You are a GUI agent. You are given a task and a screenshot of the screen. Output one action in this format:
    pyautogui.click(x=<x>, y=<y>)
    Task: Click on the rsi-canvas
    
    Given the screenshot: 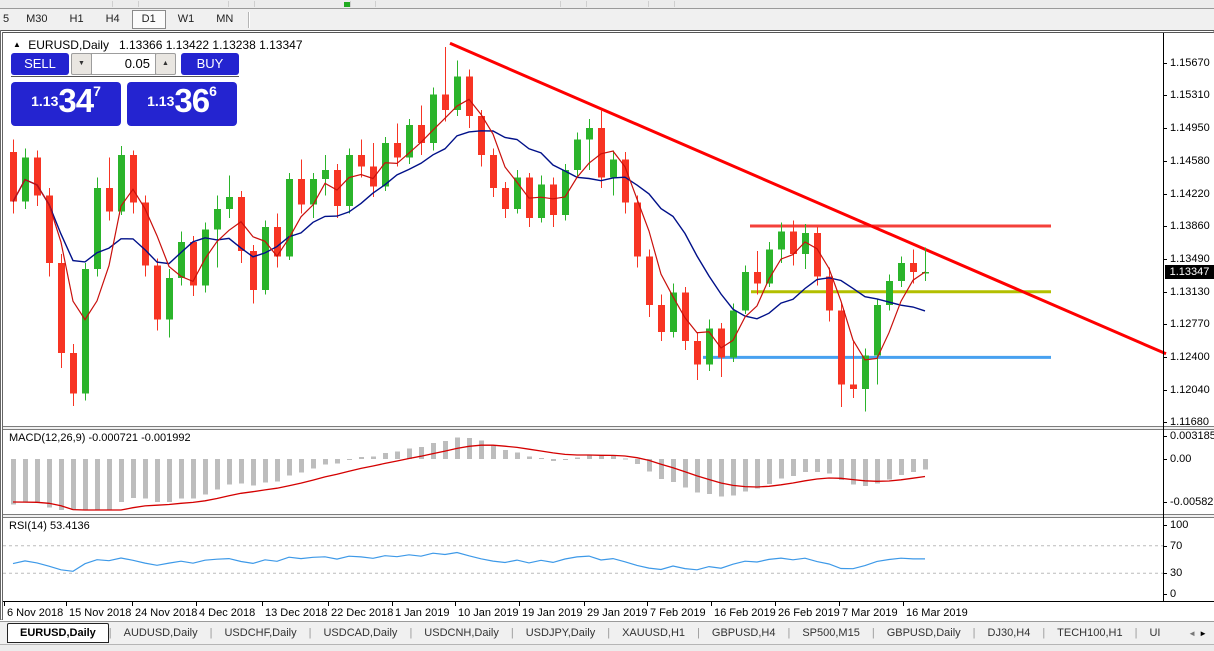 What is the action you would take?
    pyautogui.click(x=608, y=559)
    